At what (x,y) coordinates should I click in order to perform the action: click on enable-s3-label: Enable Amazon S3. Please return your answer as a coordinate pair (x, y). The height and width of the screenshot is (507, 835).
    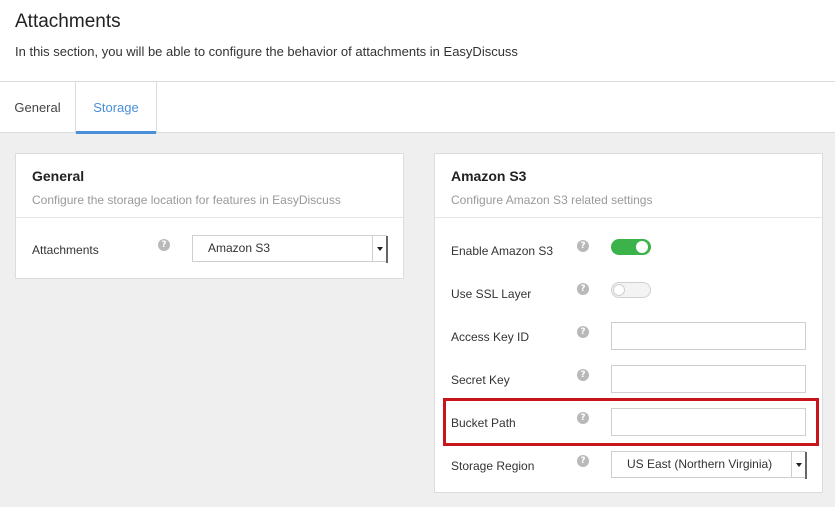
    Looking at the image, I should click on (502, 251).